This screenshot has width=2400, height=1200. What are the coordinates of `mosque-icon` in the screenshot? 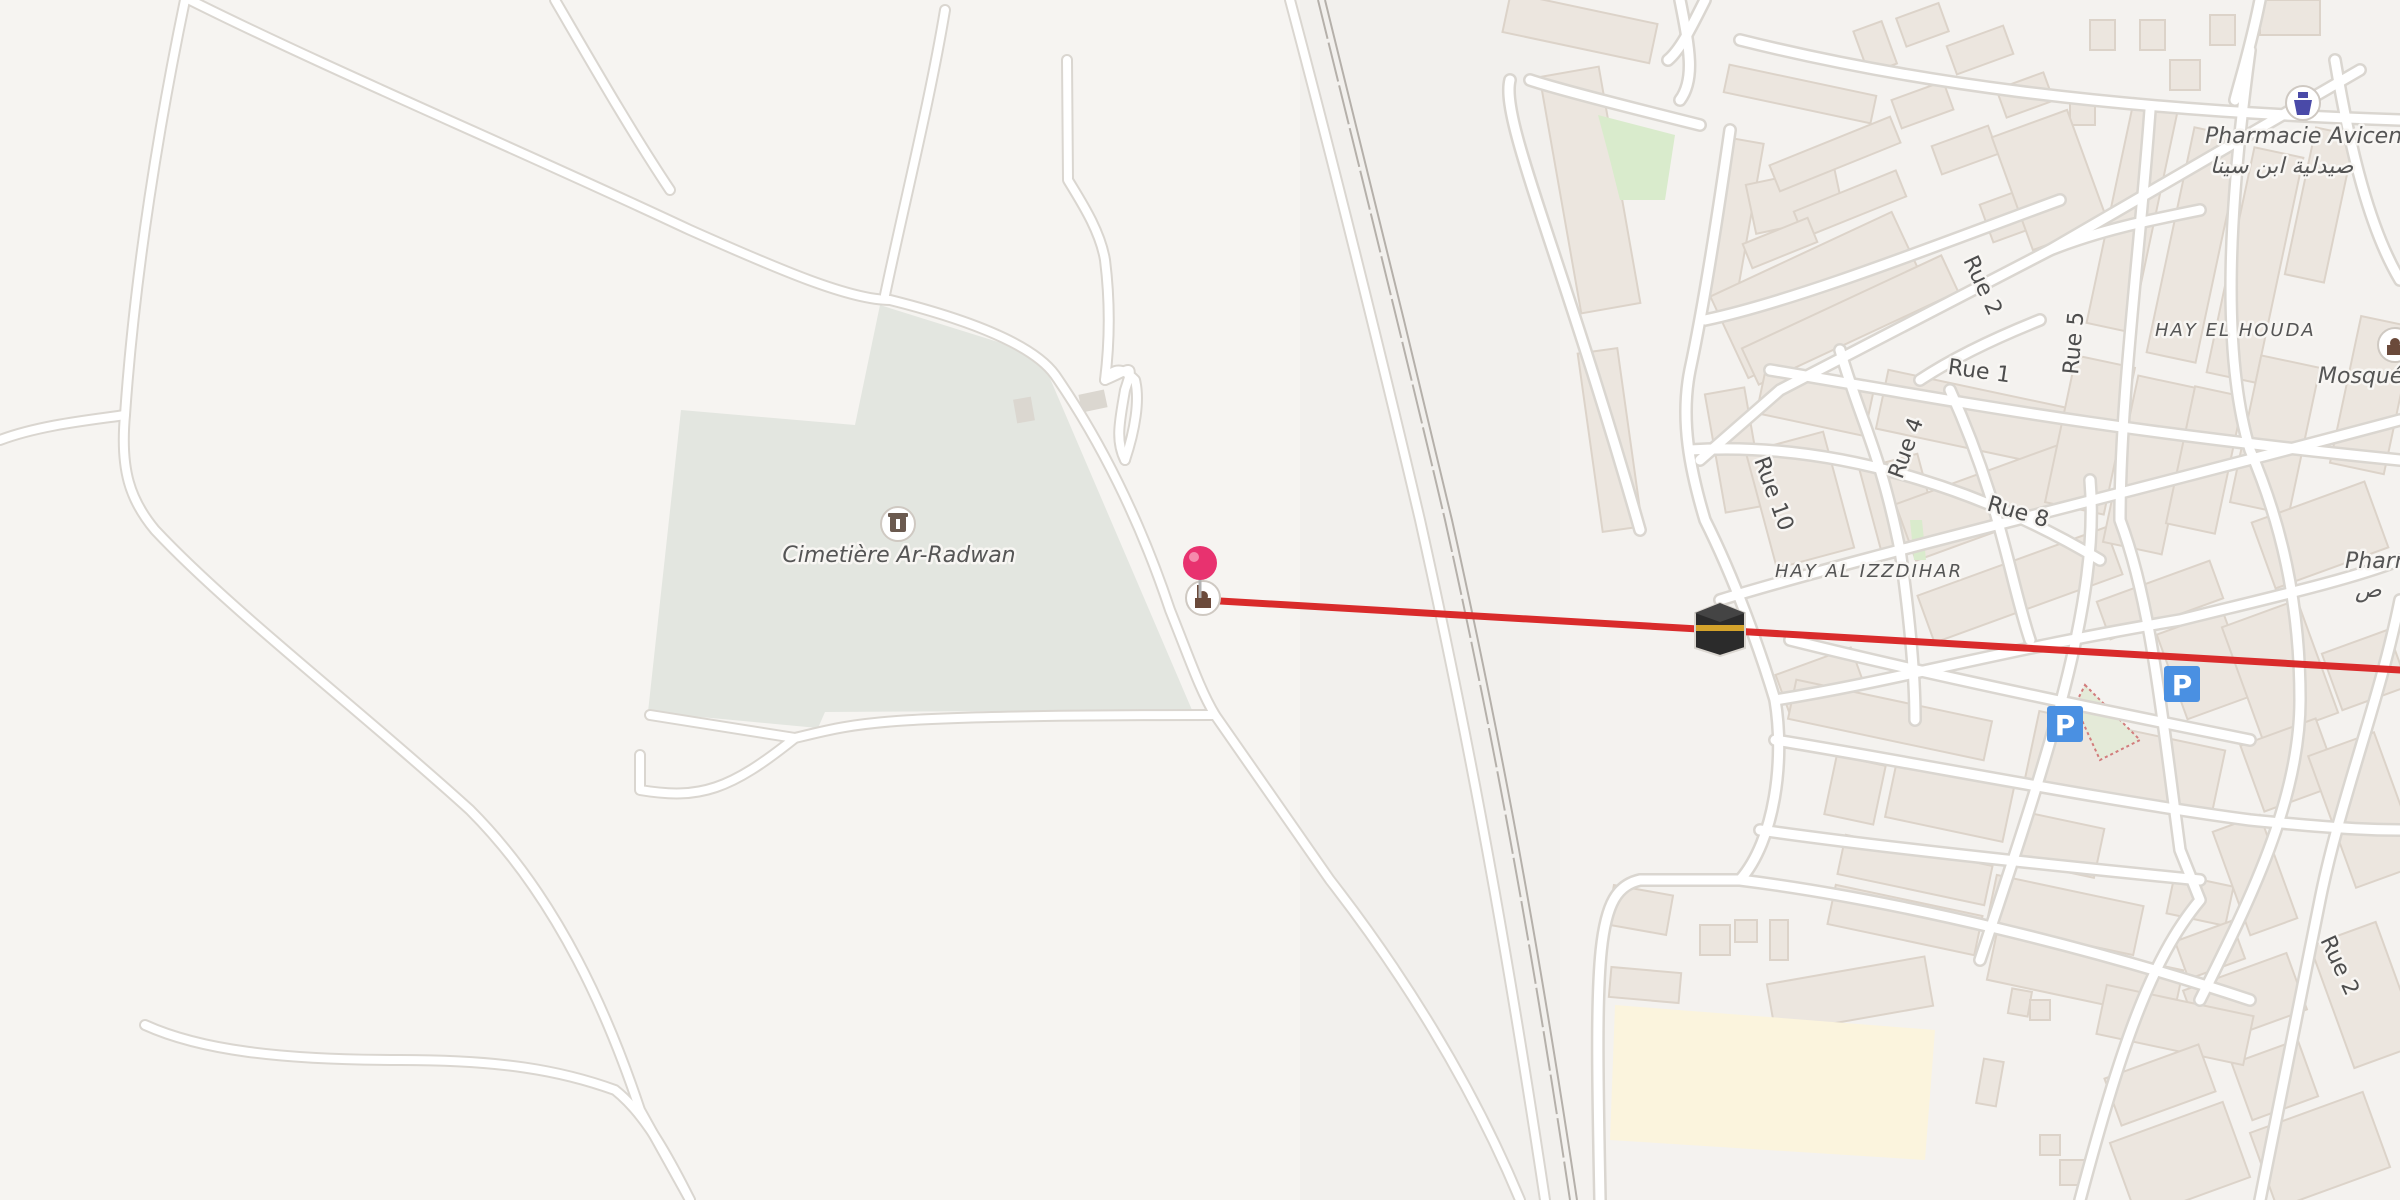 It's located at (1203, 598).